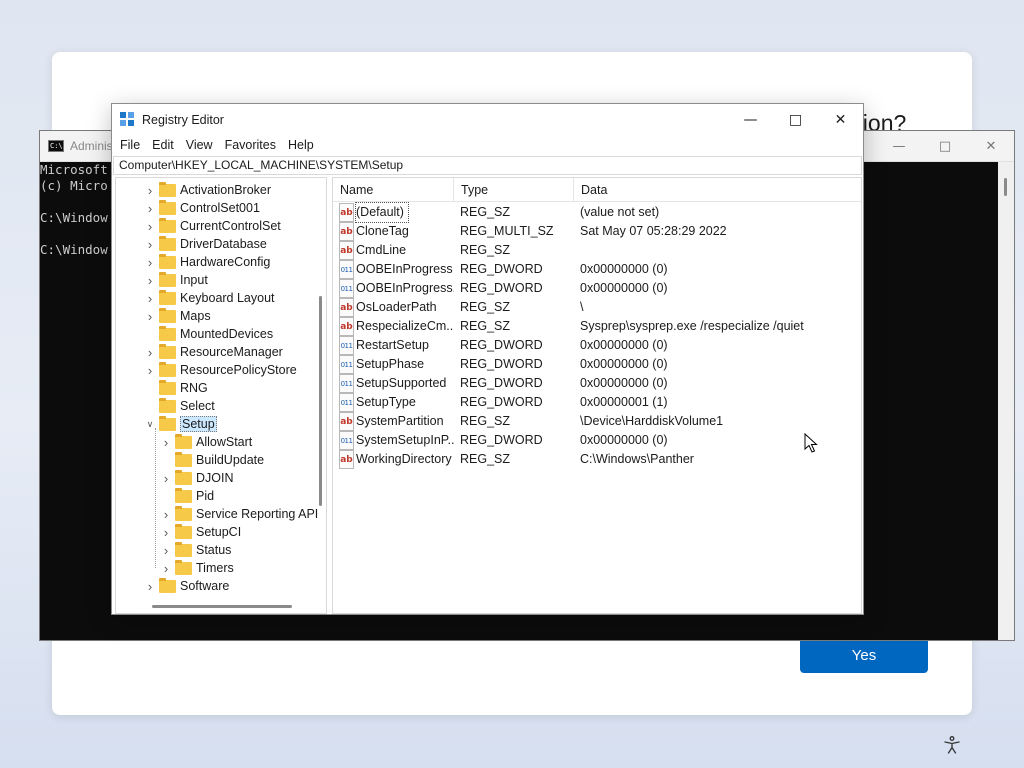 This screenshot has width=1024, height=768. Describe the element at coordinates (208, 334) in the screenshot. I see `tree-item: MountedDevices` at that location.